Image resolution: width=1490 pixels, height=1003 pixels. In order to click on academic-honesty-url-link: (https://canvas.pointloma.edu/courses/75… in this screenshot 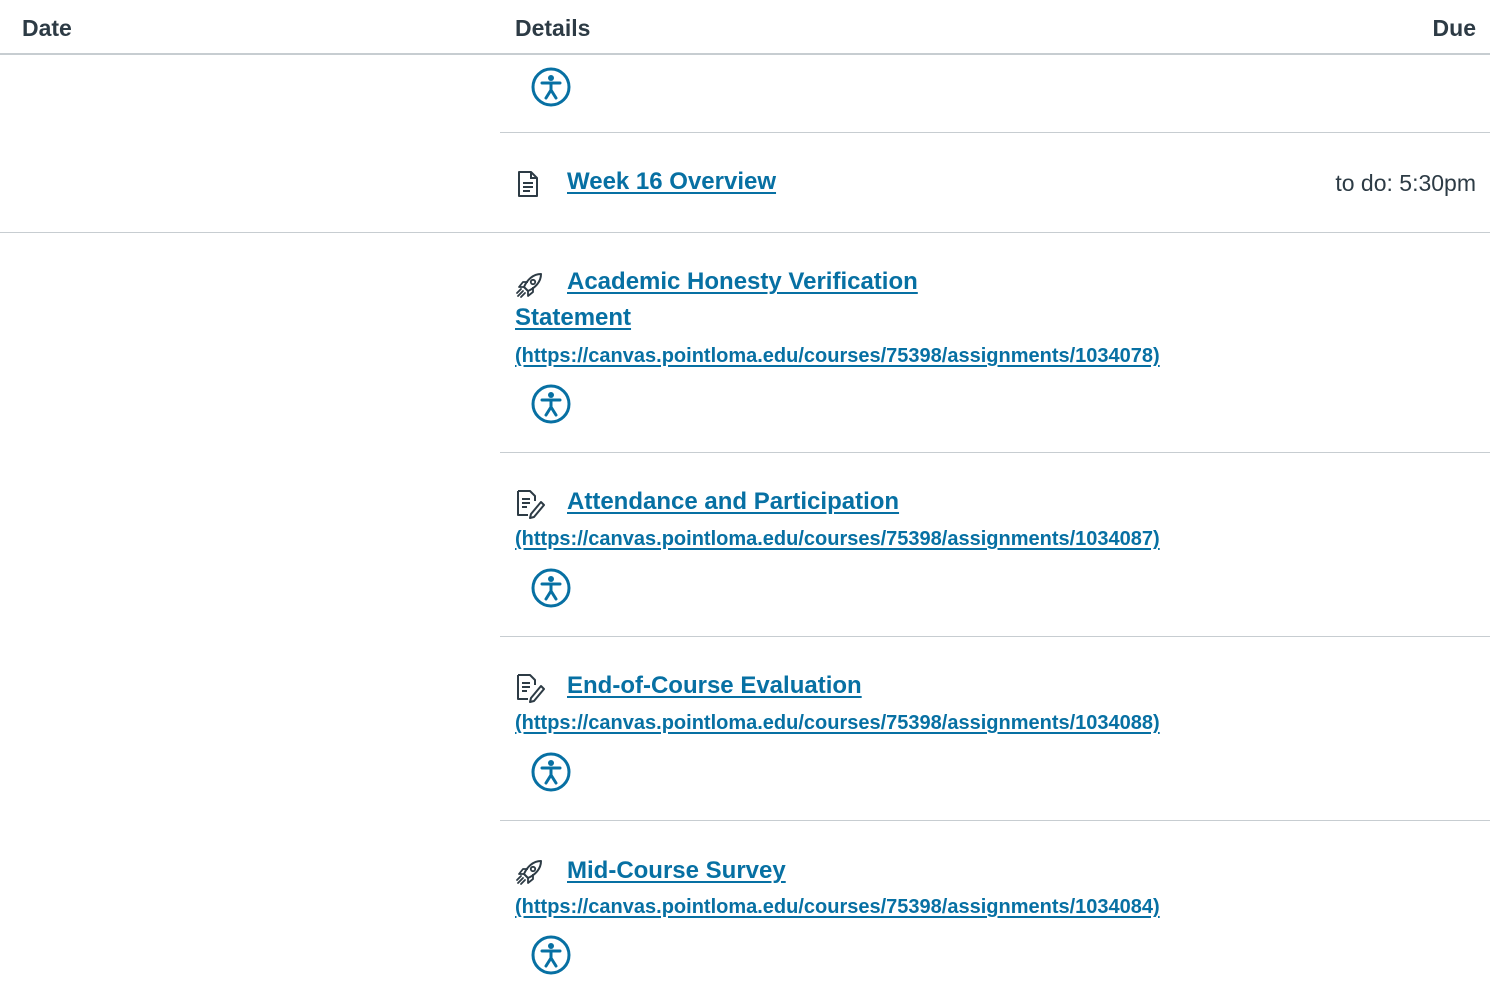, I will do `click(837, 356)`.